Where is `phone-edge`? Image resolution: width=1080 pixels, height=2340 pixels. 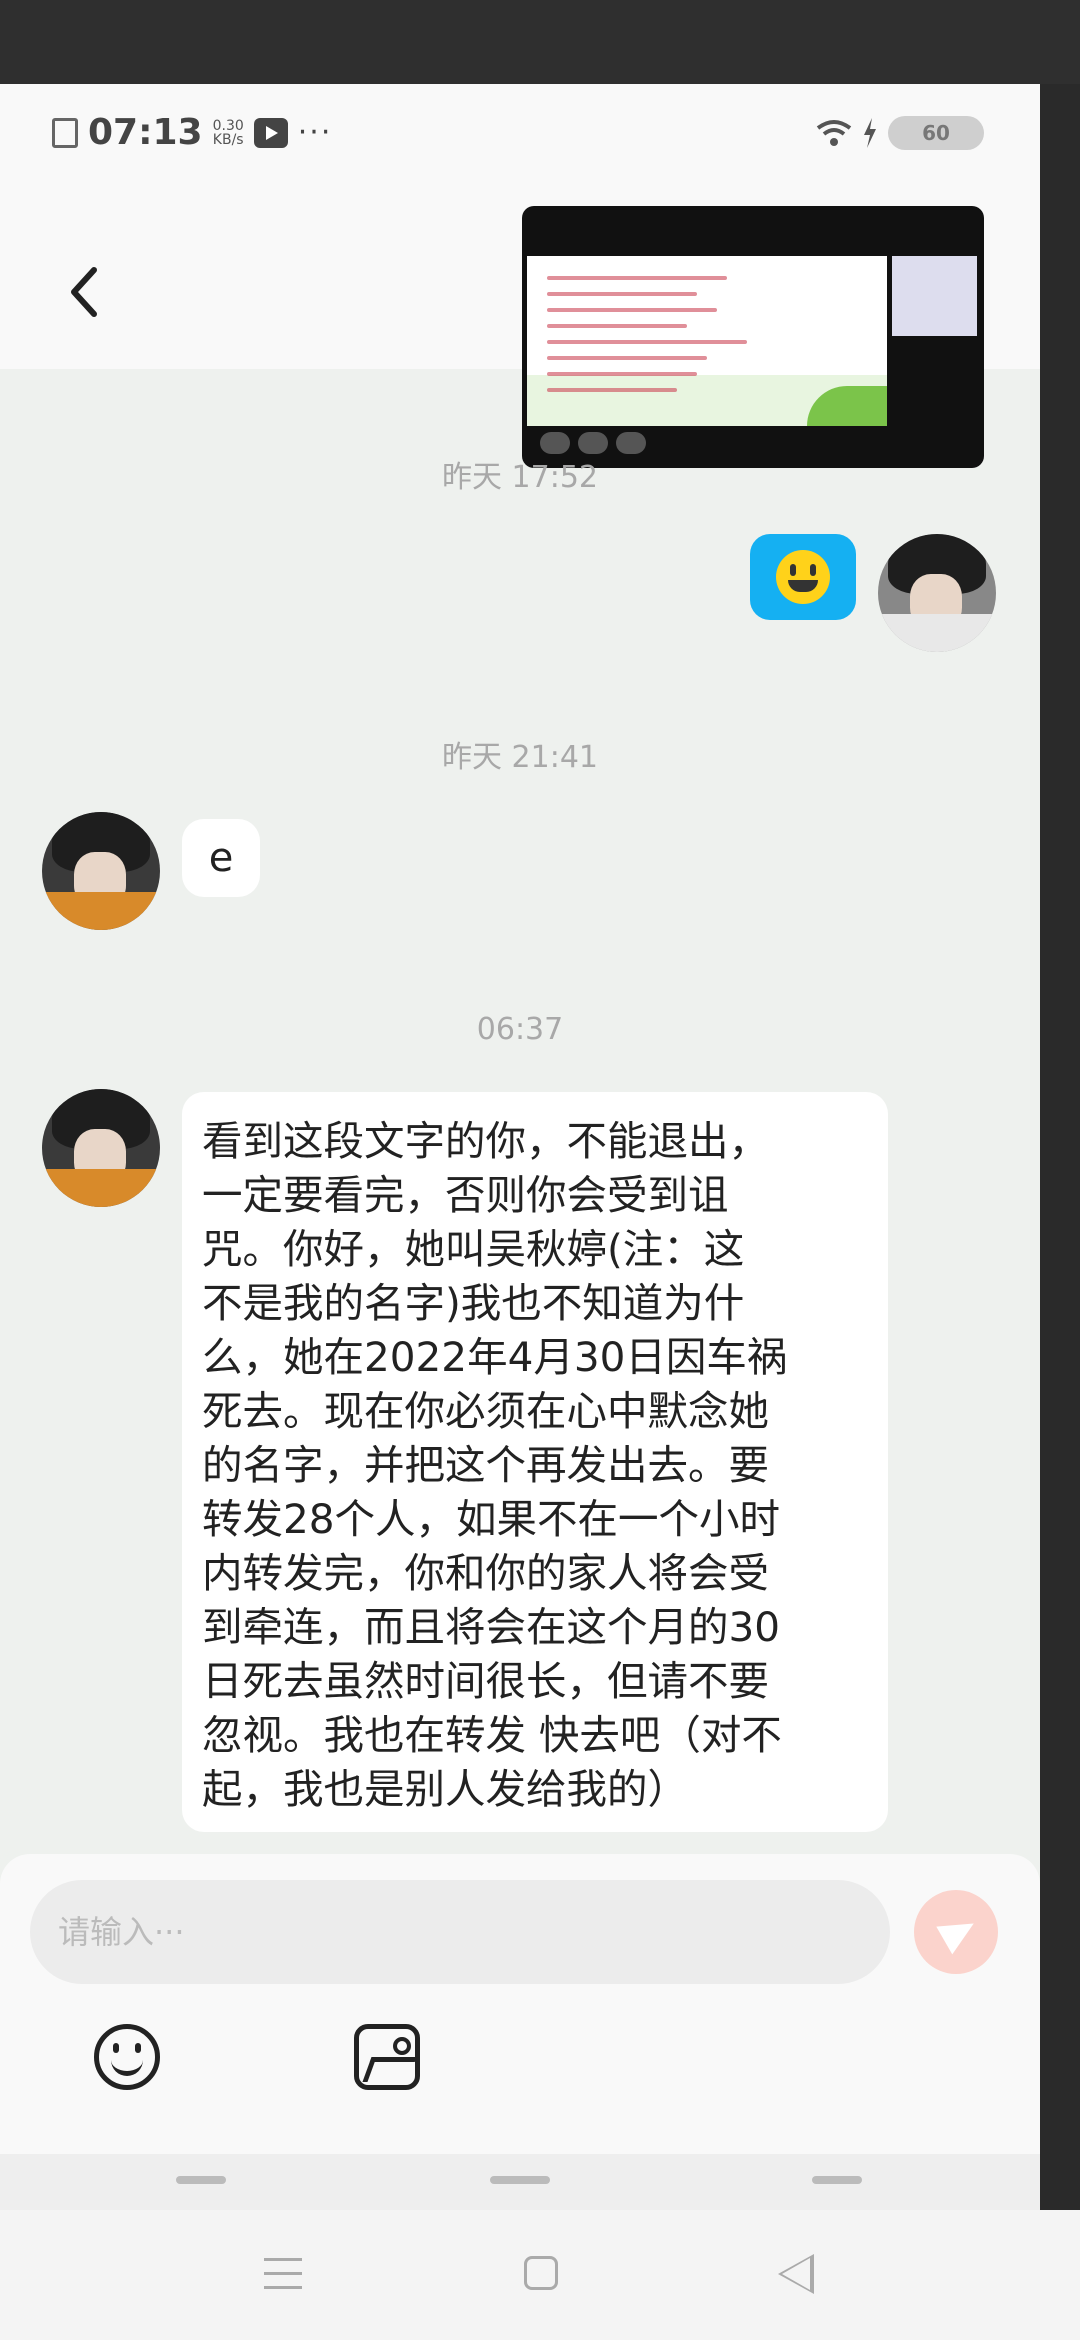
phone-edge is located at coordinates (1060, 1147).